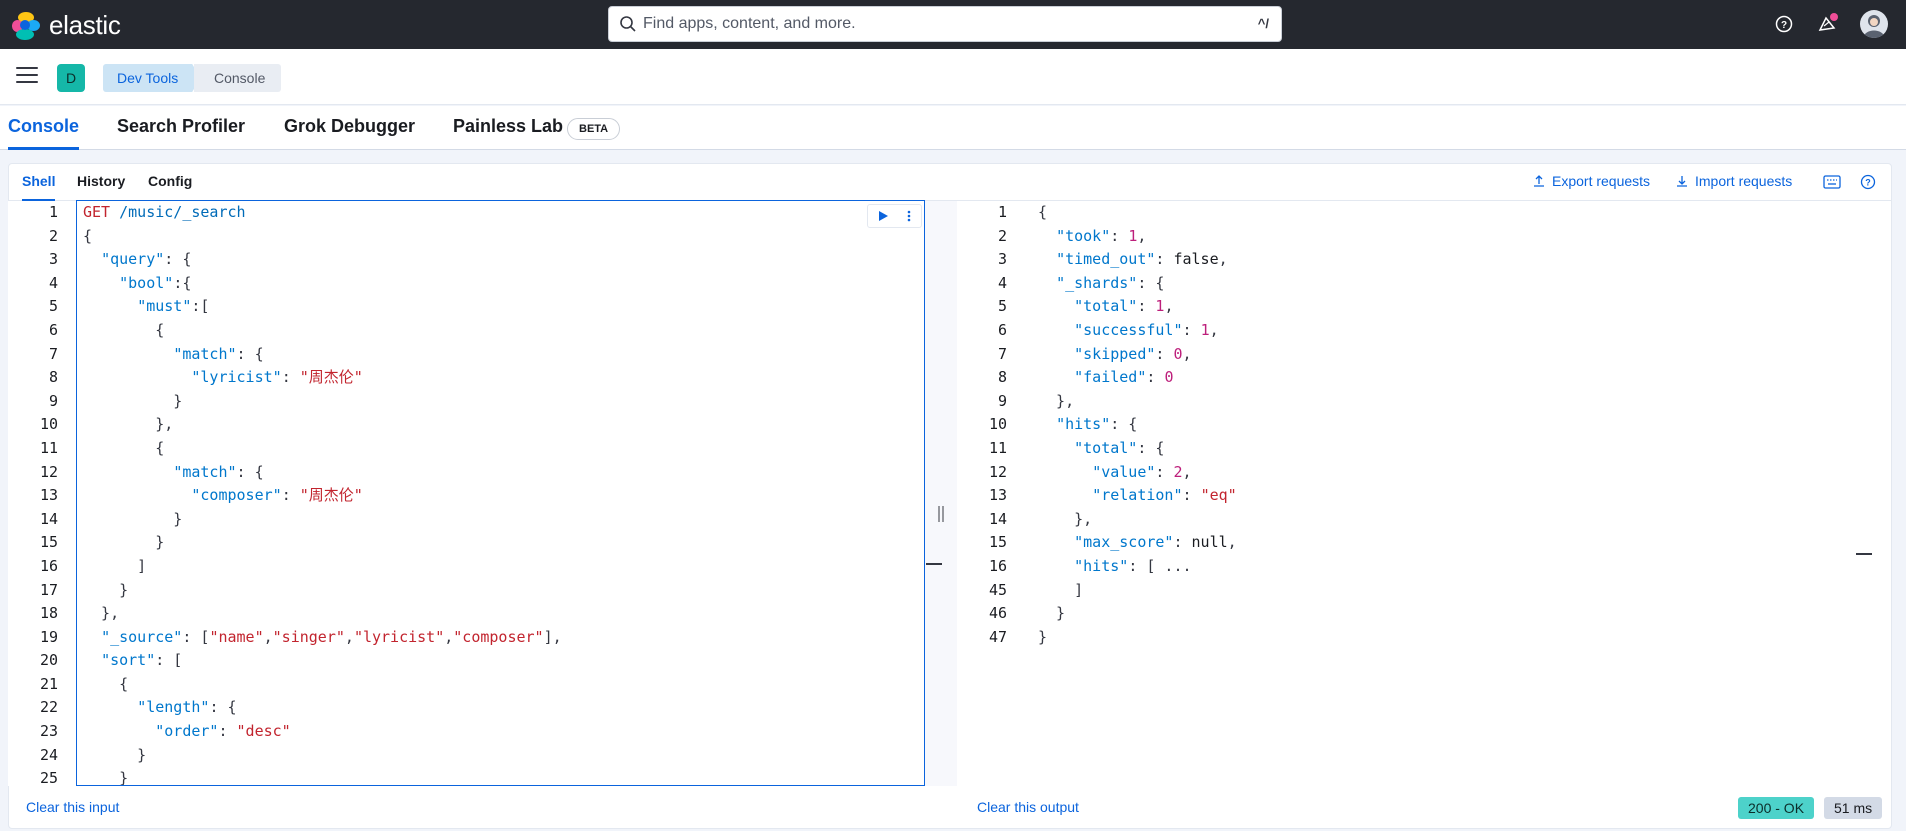  I want to click on request-line-number: 16, so click(48, 565).